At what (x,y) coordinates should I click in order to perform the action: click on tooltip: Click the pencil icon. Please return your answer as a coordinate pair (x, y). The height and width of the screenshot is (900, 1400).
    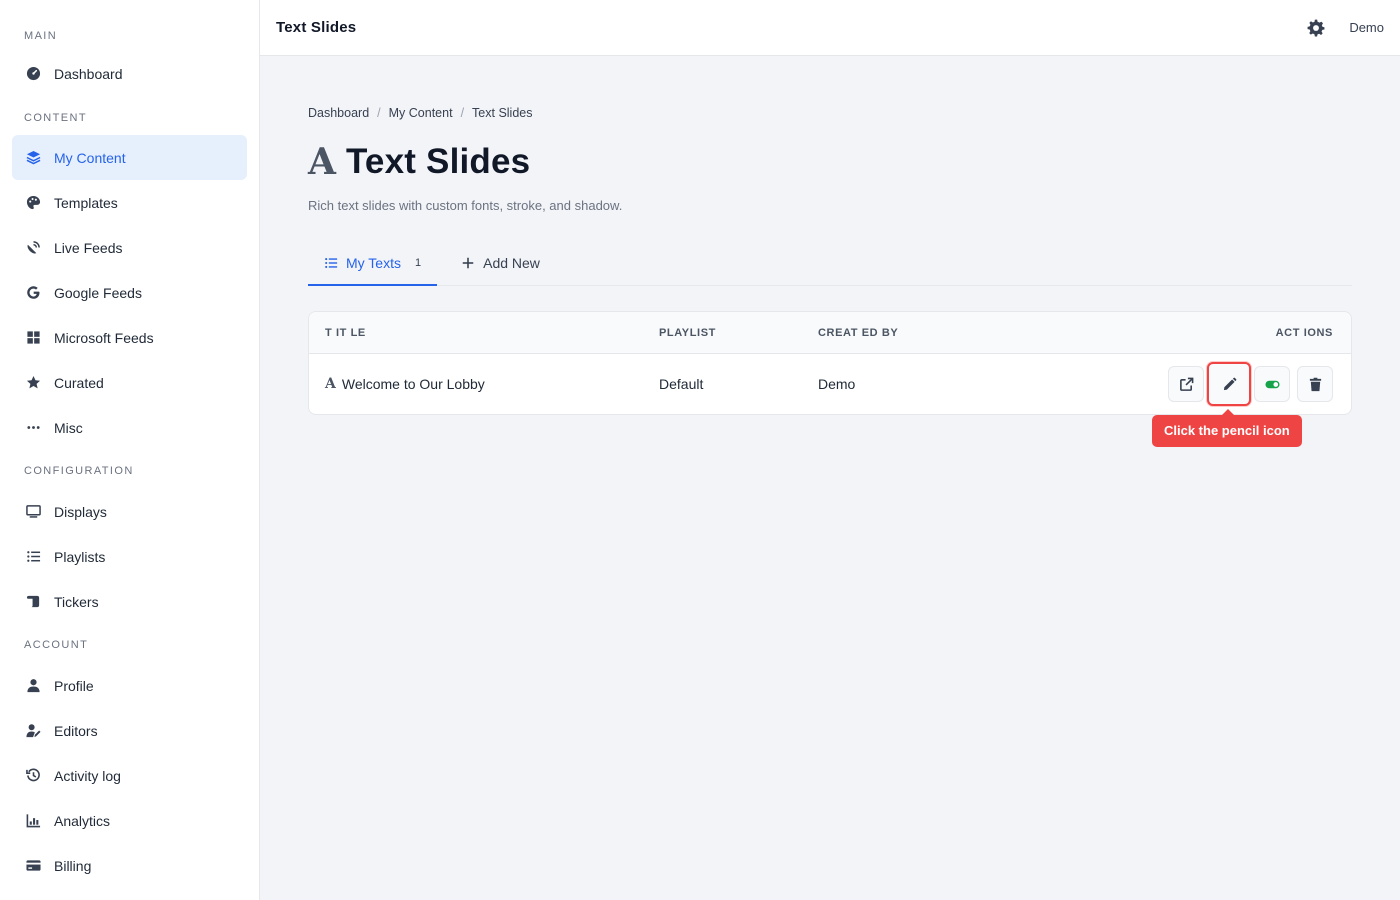
    Looking at the image, I should click on (1227, 428).